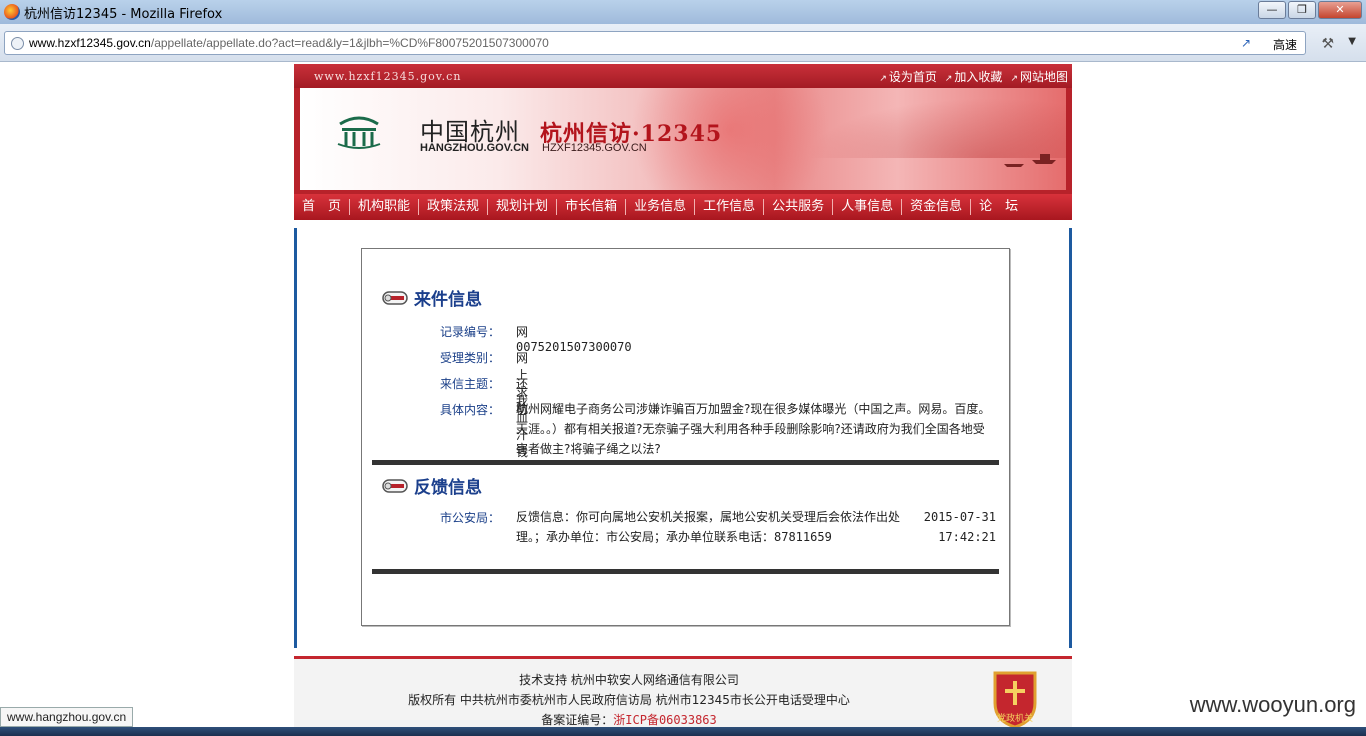 The image size is (1366, 736). I want to click on top-links: 设为首页 加入收藏 网站地图, so click(973, 76).